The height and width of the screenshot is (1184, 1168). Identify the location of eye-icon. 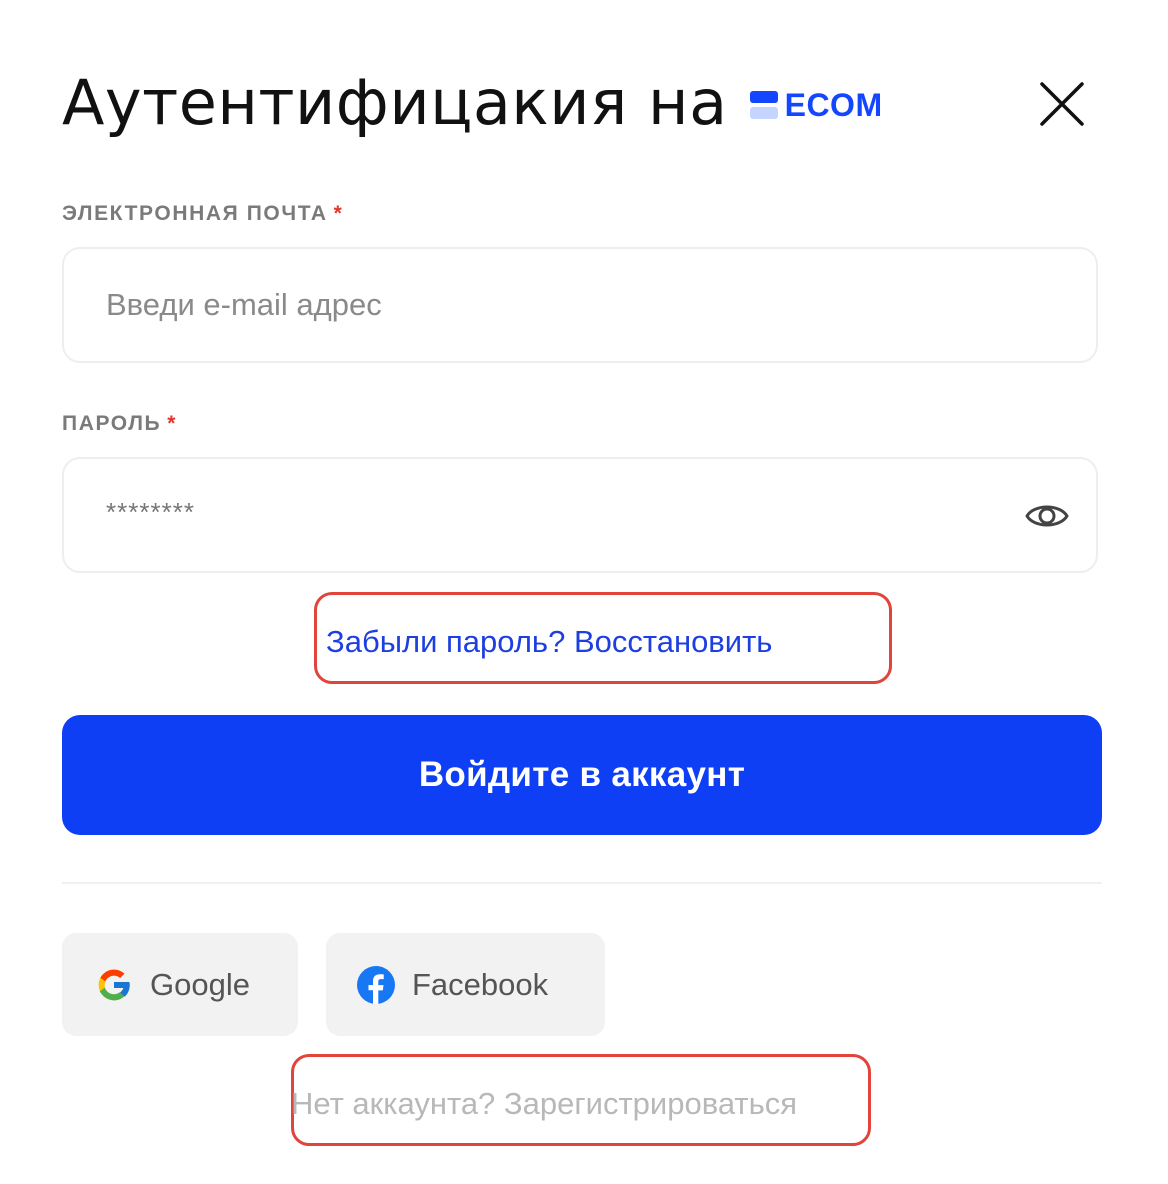
(1047, 516).